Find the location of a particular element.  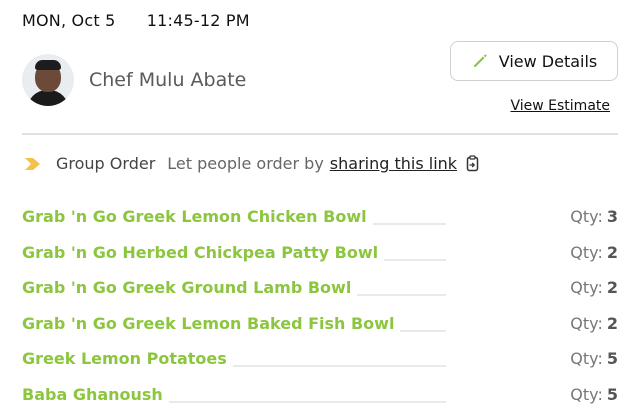

copy-icon is located at coordinates (472, 163).